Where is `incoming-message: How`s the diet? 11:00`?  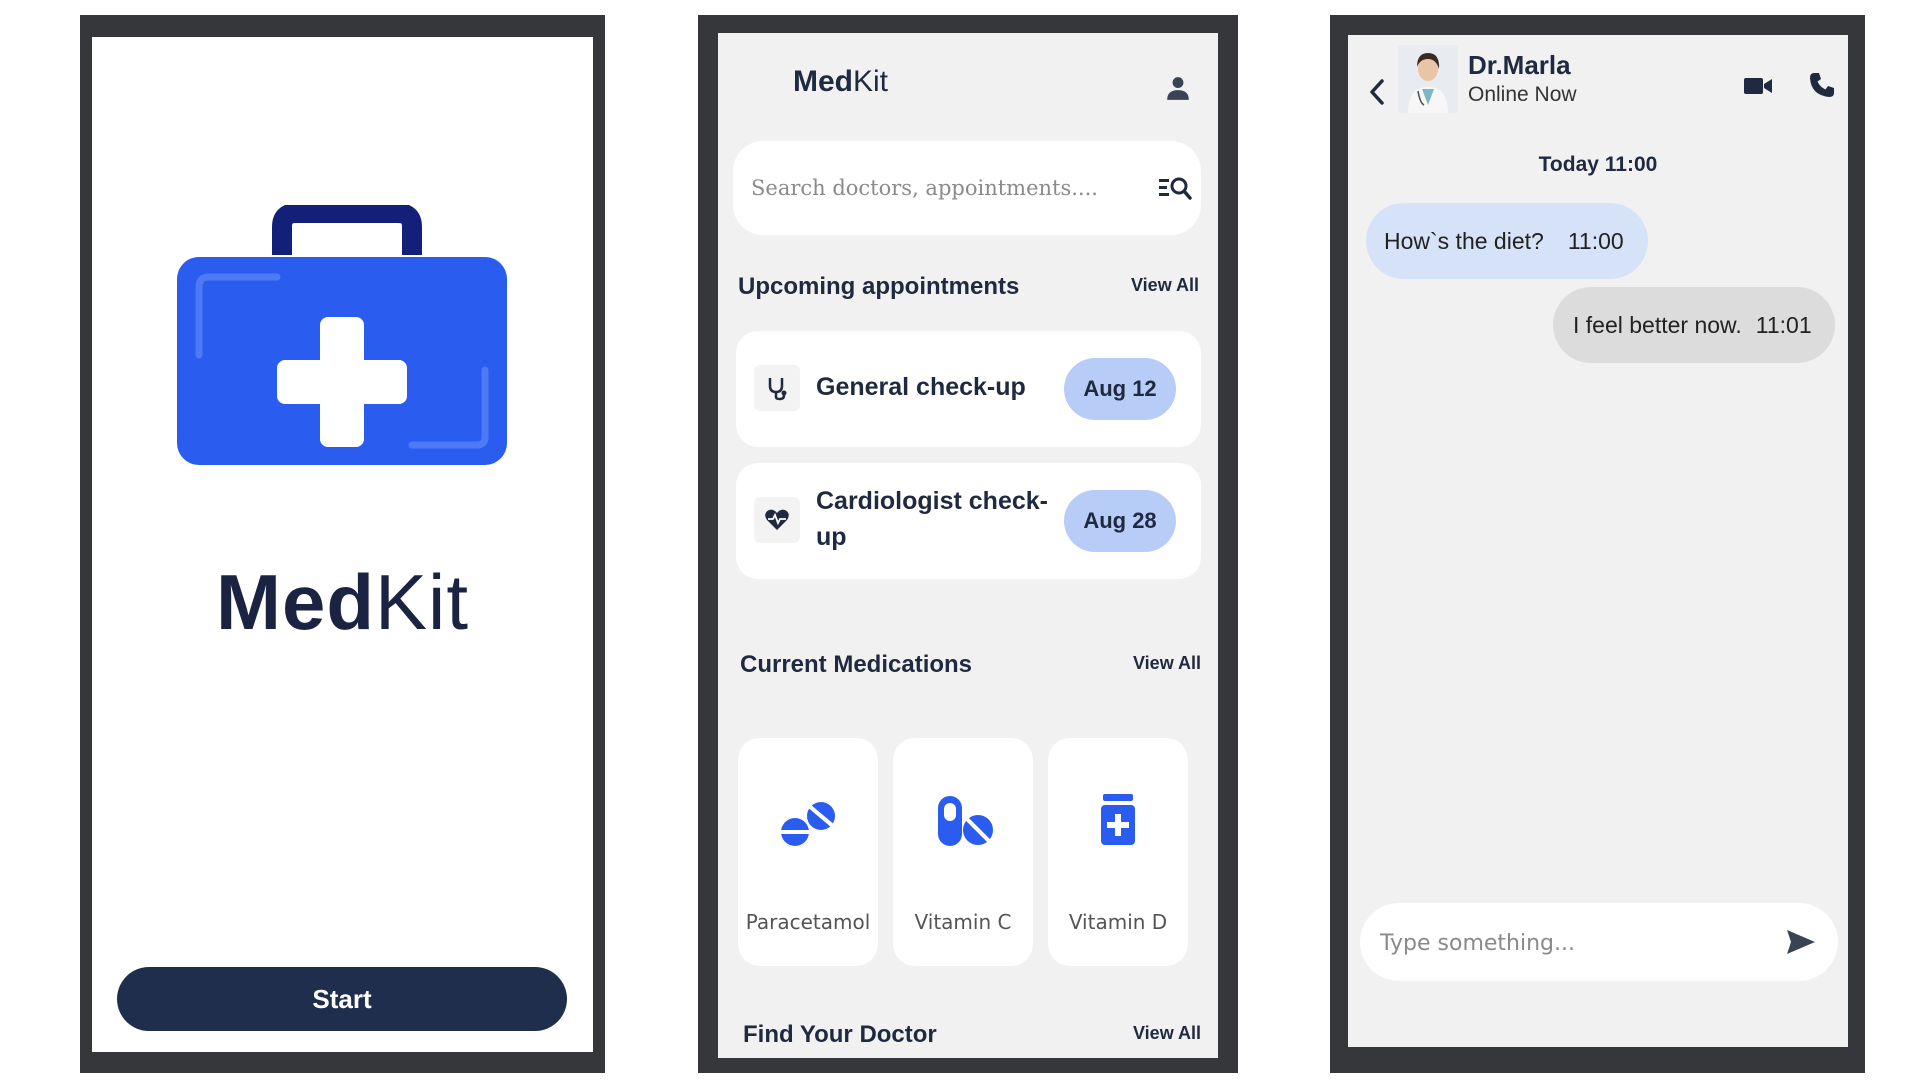
incoming-message: How`s the diet? 11:00 is located at coordinates (1507, 241).